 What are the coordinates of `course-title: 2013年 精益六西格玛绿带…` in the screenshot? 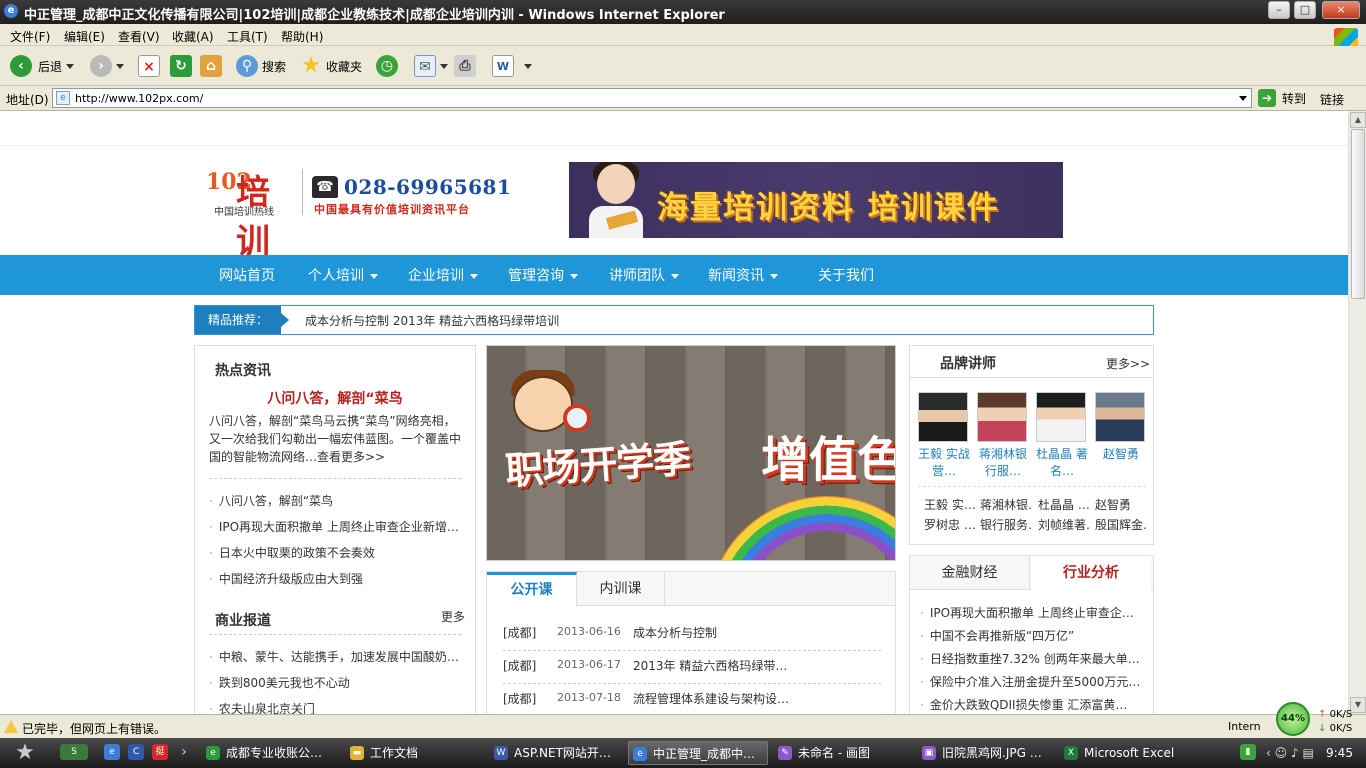 It's located at (710, 665).